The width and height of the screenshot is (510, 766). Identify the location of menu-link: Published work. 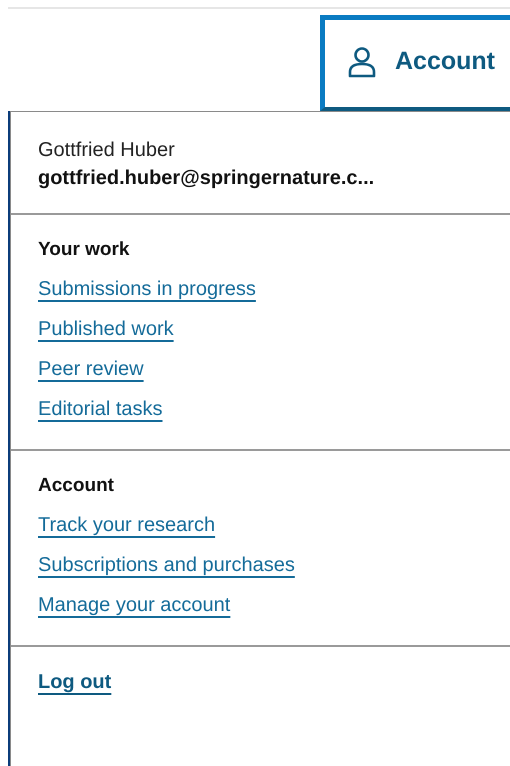
(106, 329).